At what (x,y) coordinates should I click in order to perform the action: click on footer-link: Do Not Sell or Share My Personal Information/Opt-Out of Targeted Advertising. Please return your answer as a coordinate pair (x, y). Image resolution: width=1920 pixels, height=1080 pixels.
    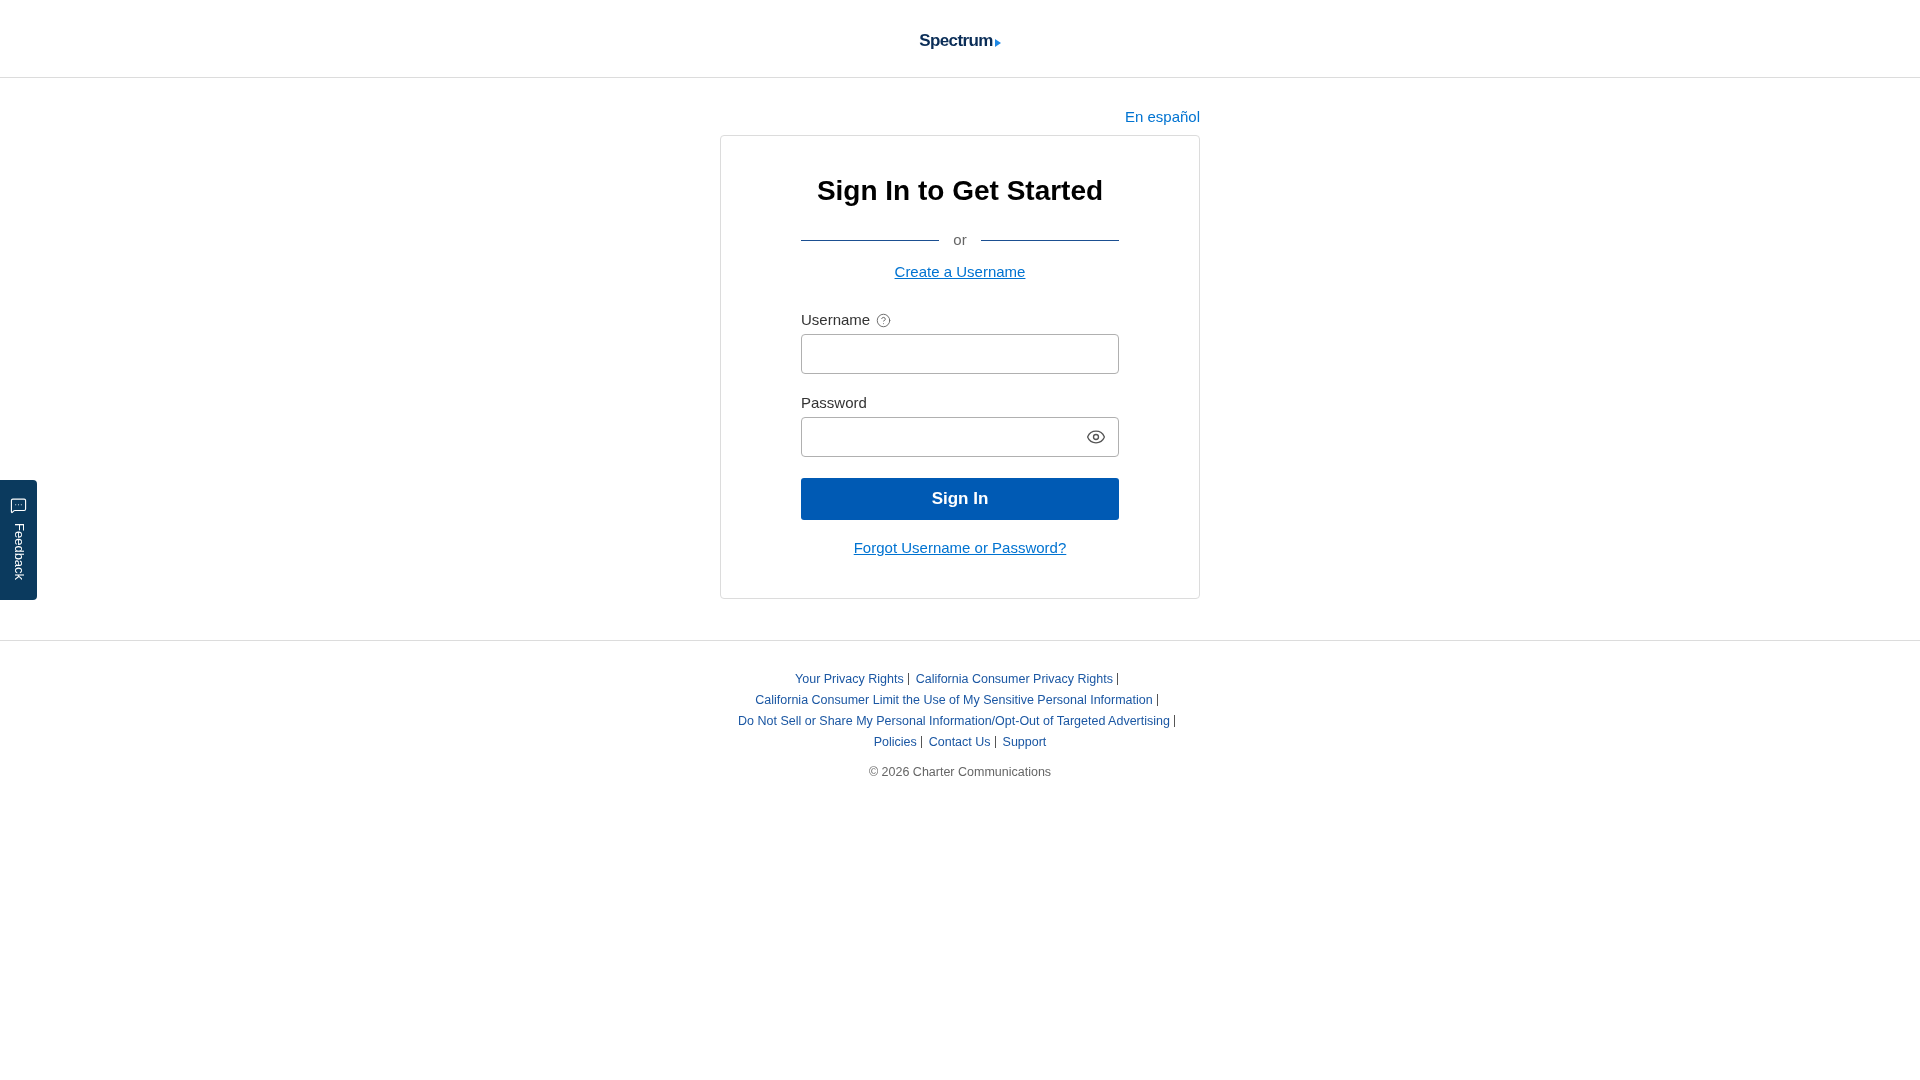
    Looking at the image, I should click on (954, 721).